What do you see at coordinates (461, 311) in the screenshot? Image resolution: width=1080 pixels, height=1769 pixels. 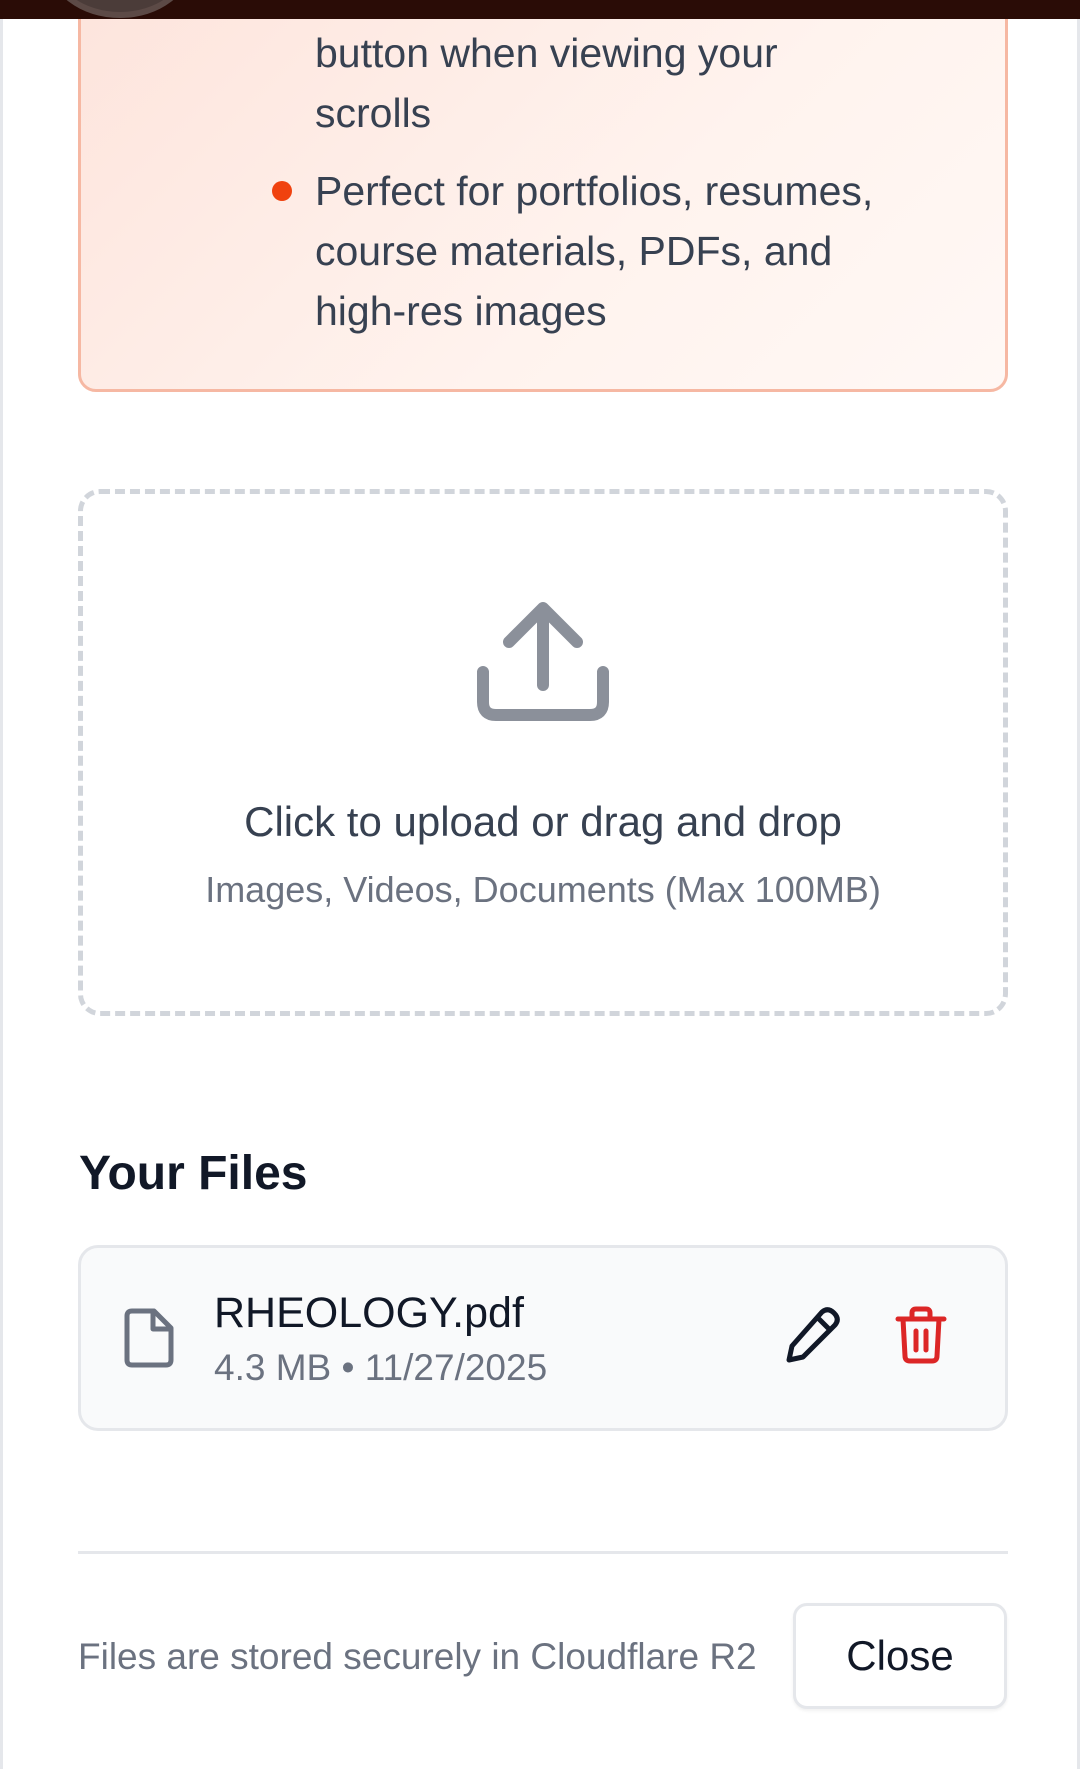 I see `notice-text-line: high-res images` at bounding box center [461, 311].